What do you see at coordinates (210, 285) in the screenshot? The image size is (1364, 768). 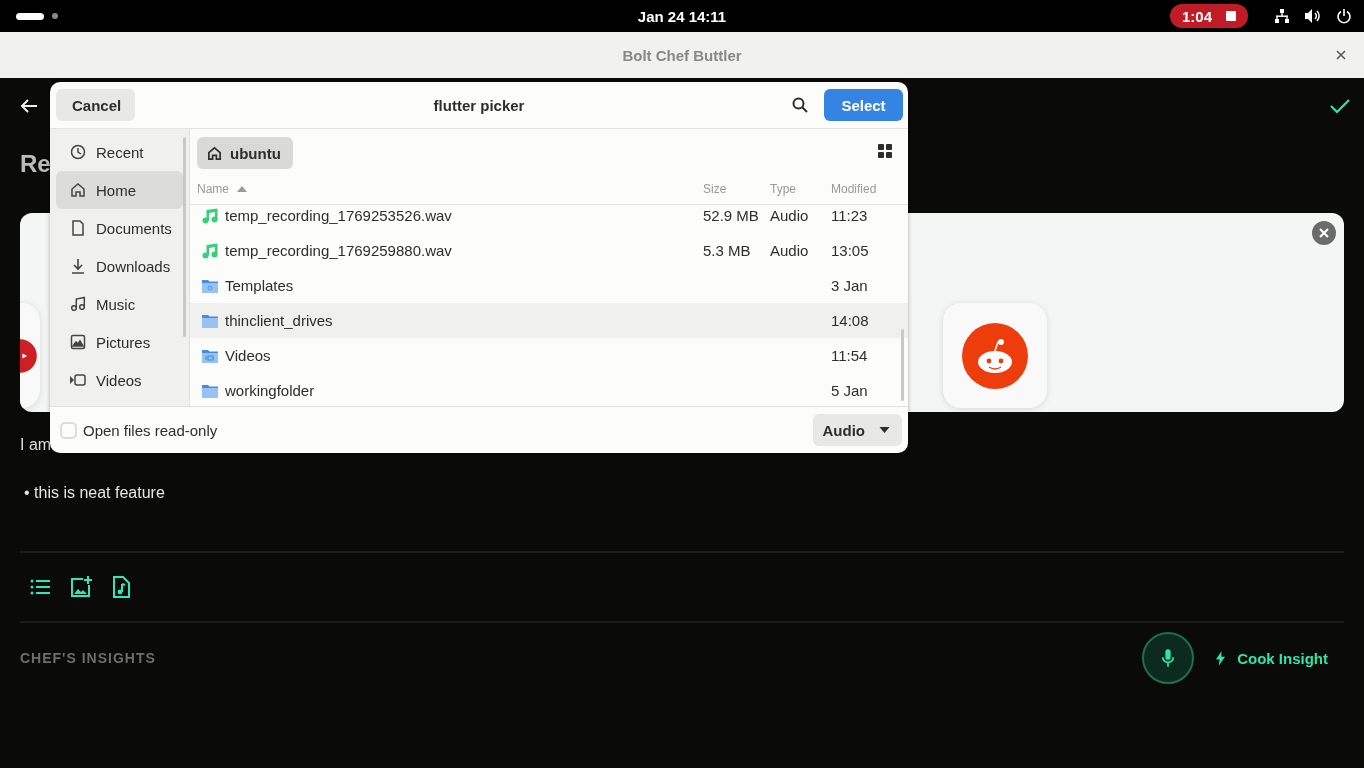 I see `template-folder-icon` at bounding box center [210, 285].